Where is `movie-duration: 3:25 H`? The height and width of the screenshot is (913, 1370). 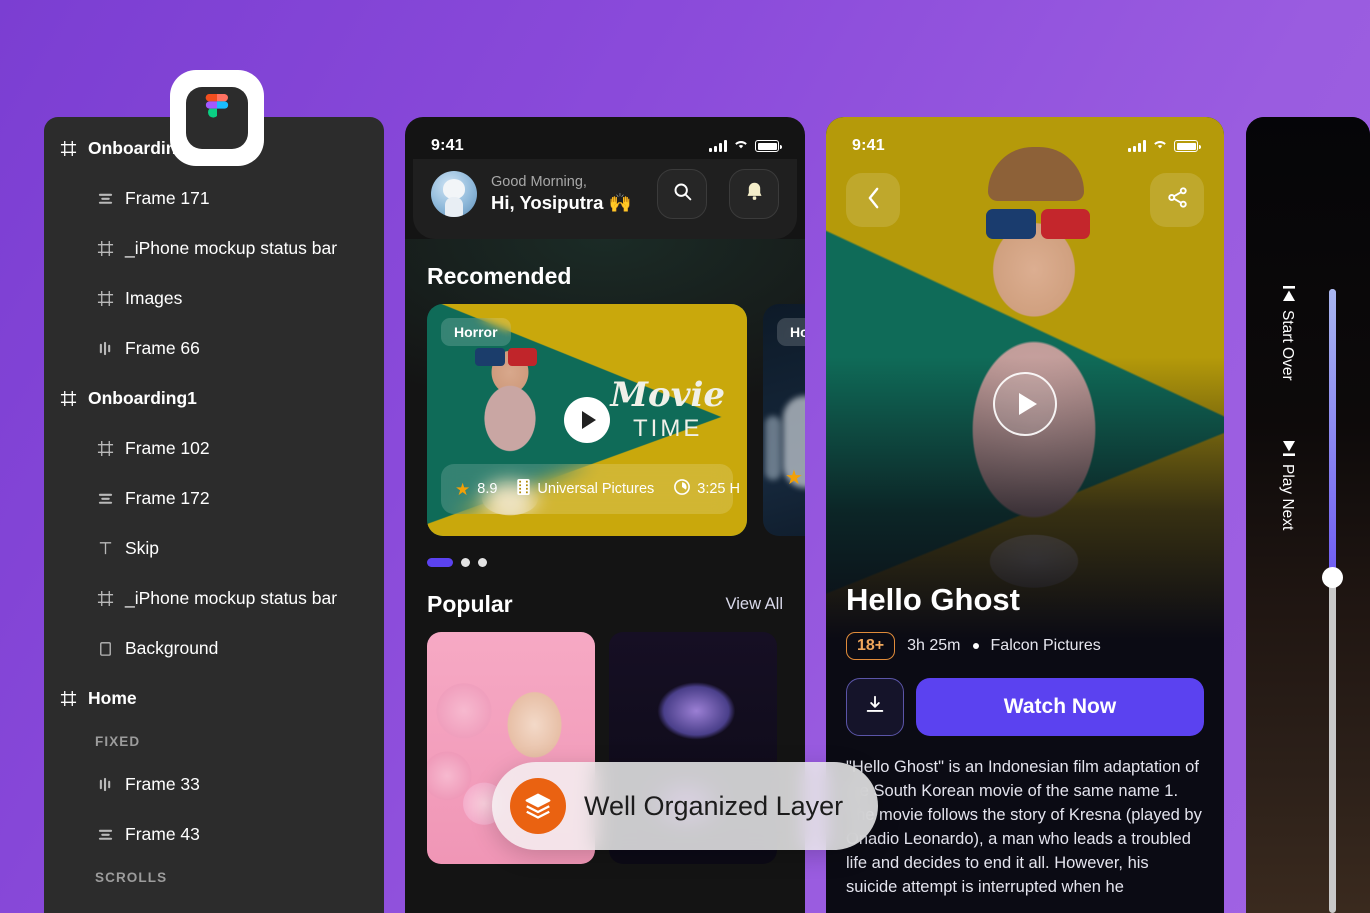
movie-duration: 3:25 H is located at coordinates (718, 489).